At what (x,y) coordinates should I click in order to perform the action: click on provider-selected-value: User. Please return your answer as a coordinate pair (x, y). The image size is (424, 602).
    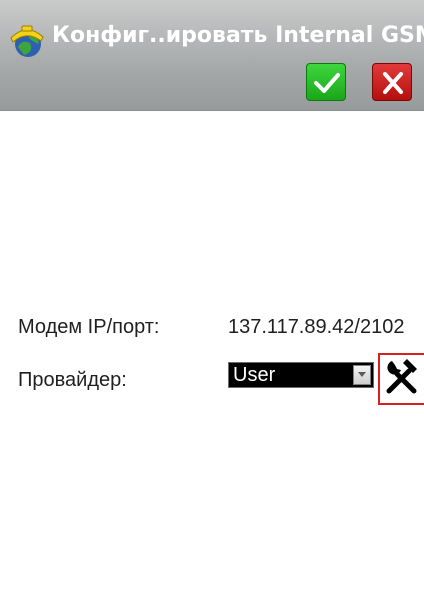
    Looking at the image, I should click on (254, 375).